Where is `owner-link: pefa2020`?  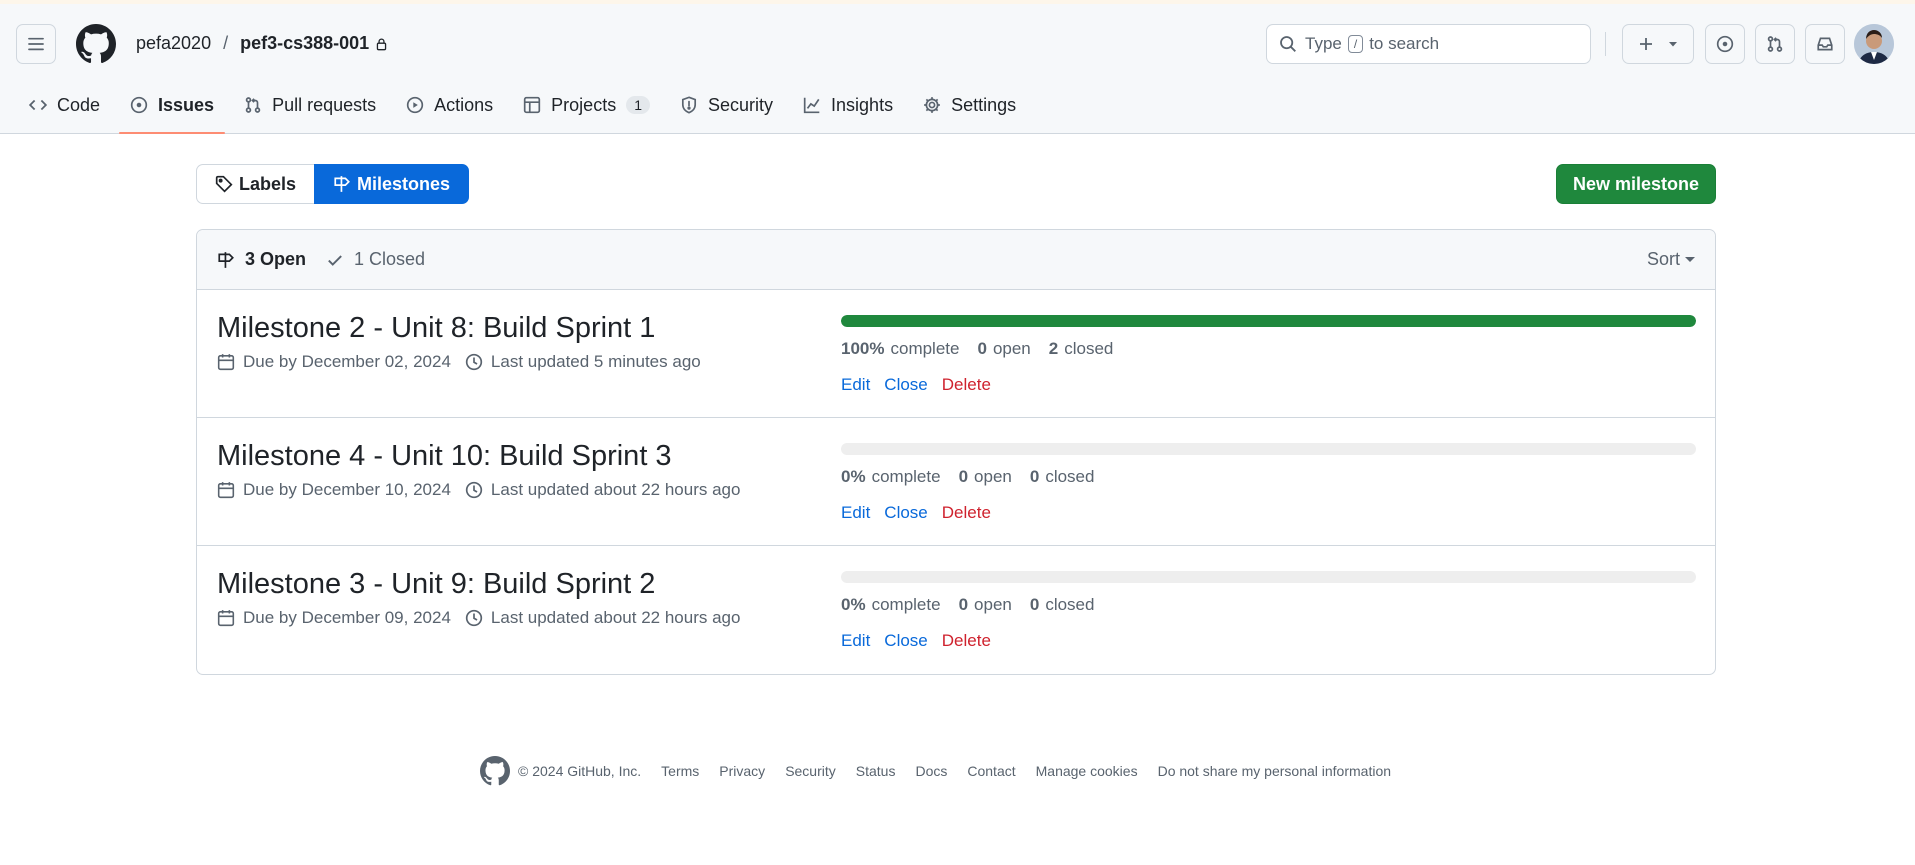 owner-link: pefa2020 is located at coordinates (173, 43).